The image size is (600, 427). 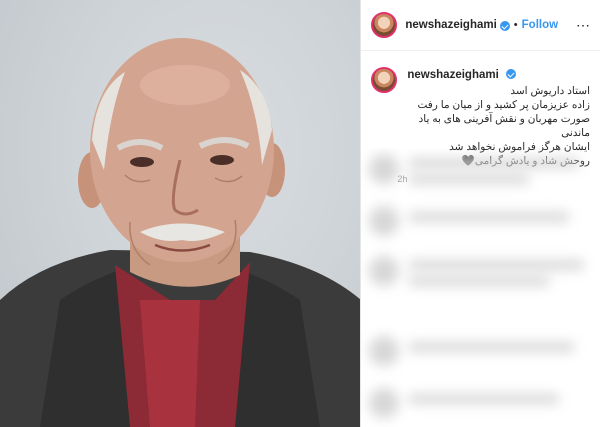 I want to click on avatar, so click(x=384, y=25).